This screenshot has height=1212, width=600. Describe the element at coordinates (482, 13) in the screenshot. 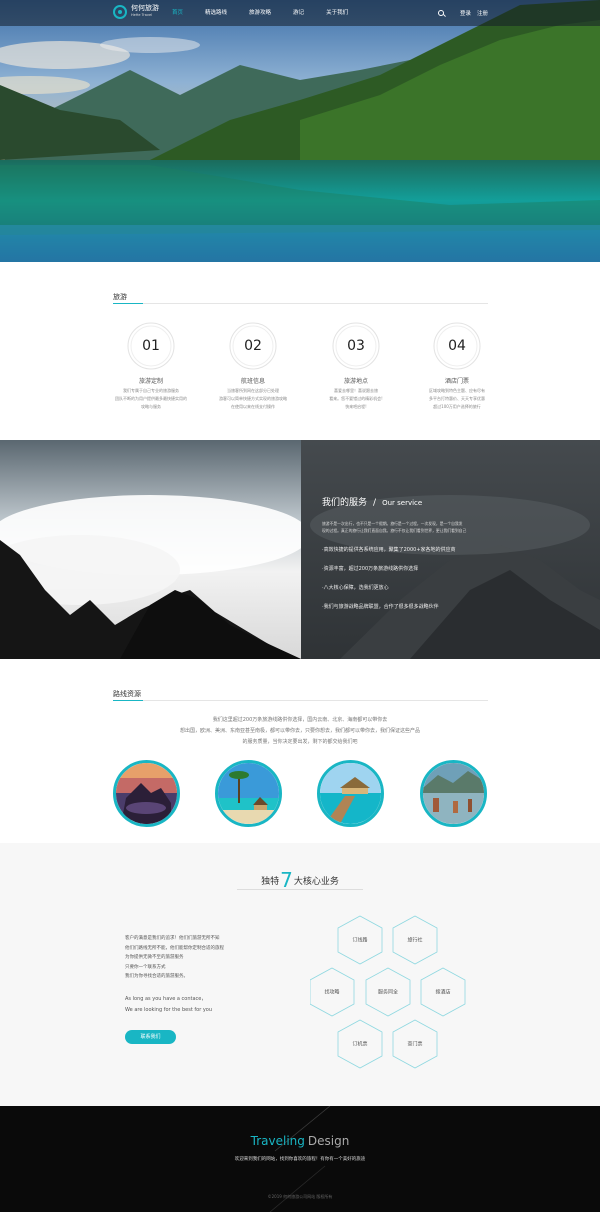

I see `register-link: 注册` at that location.